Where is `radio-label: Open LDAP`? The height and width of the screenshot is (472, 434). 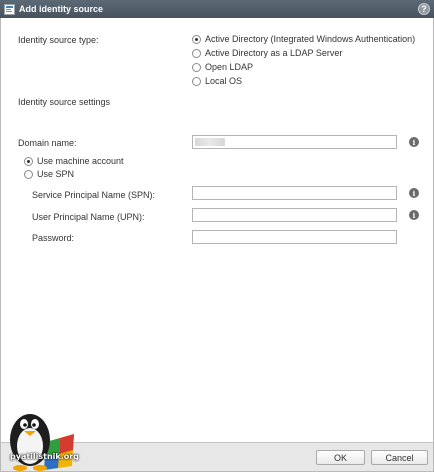
radio-label: Open LDAP is located at coordinates (229, 67).